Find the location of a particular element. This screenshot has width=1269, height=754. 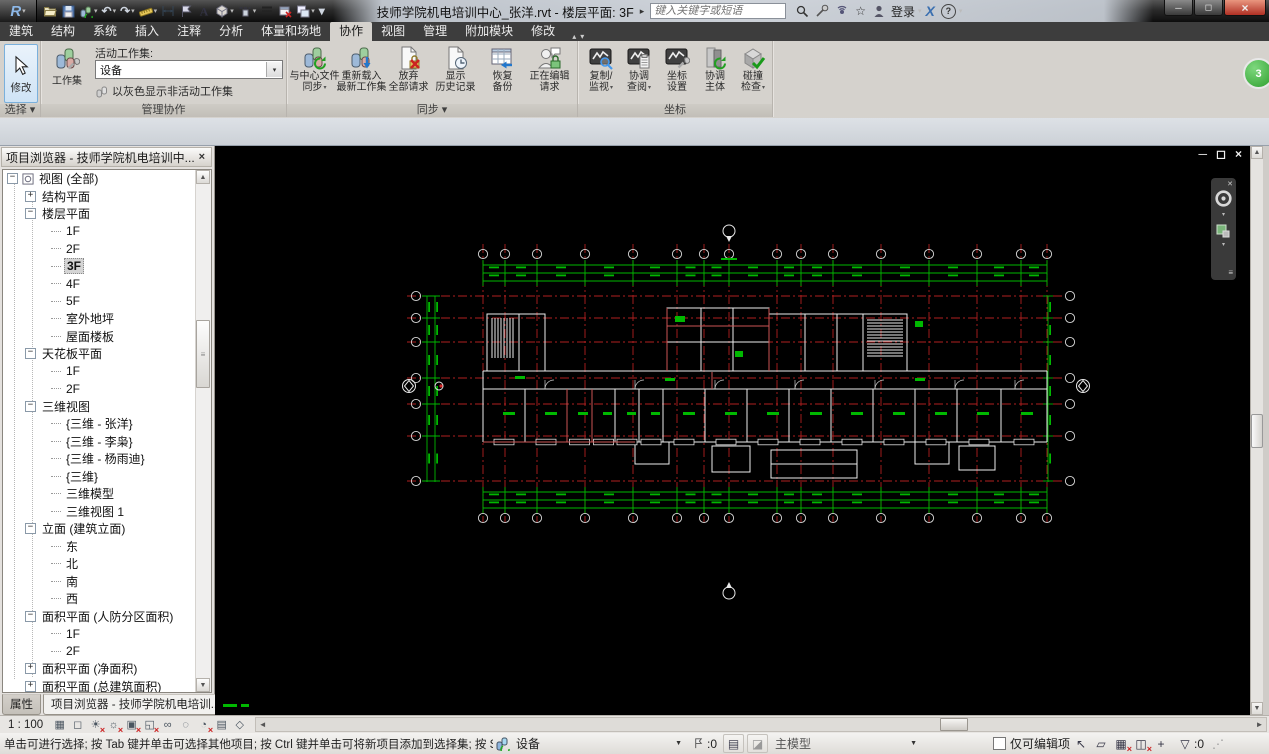

sun-path-icon: ☀ × is located at coordinates (96, 726).